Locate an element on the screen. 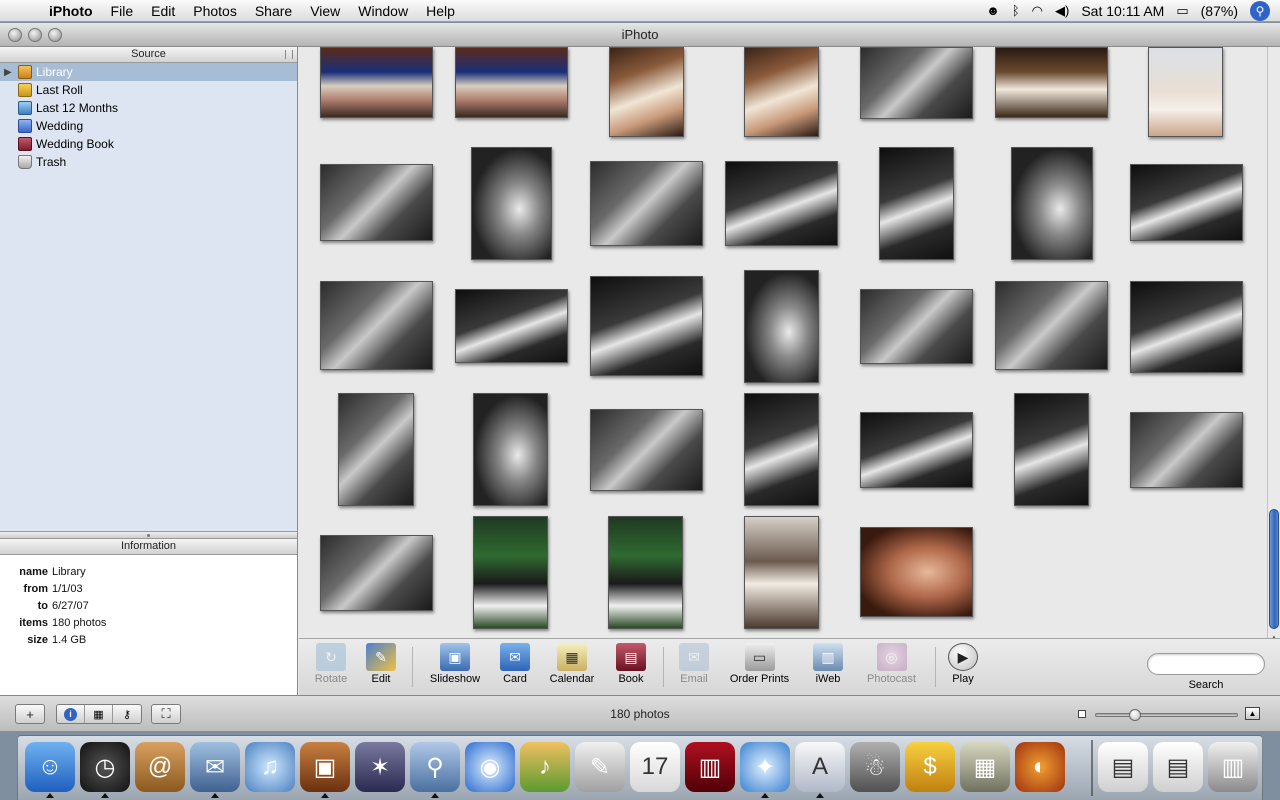 This screenshot has width=1280, height=800. zoom-window-button is located at coordinates (55, 35).